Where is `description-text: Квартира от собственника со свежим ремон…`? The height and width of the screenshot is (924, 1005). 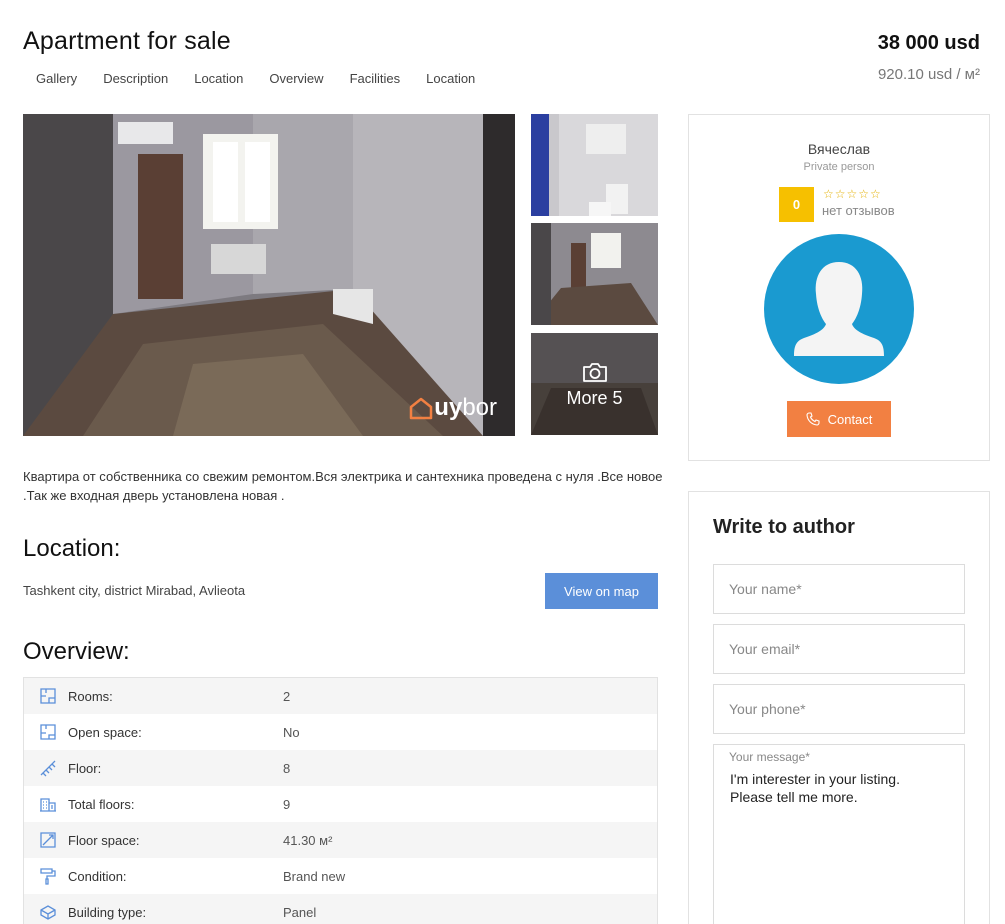 description-text: Квартира от собственника со свежим ремон… is located at coordinates (343, 486).